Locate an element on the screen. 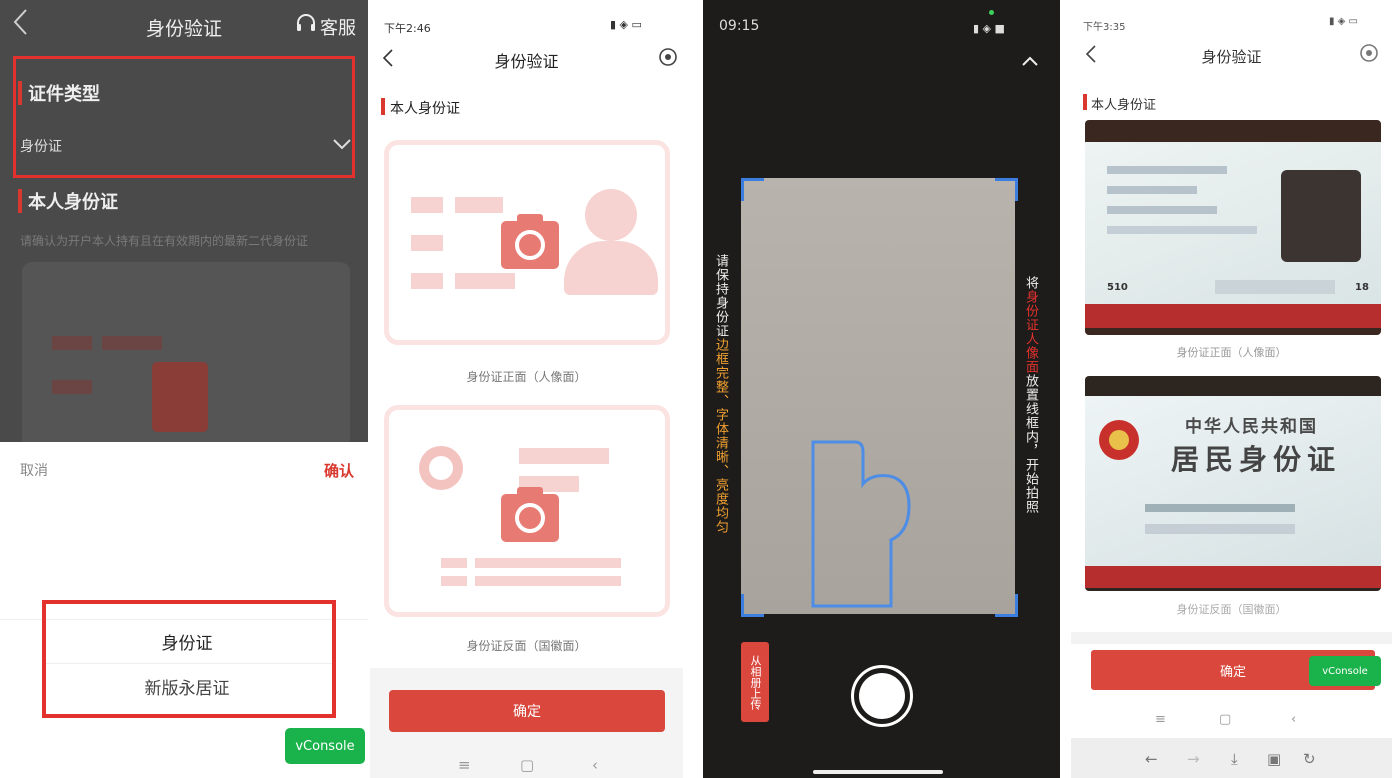 Image resolution: width=1392 pixels, height=778 pixels. download-icon: ⤓ is located at coordinates (1234, 759).